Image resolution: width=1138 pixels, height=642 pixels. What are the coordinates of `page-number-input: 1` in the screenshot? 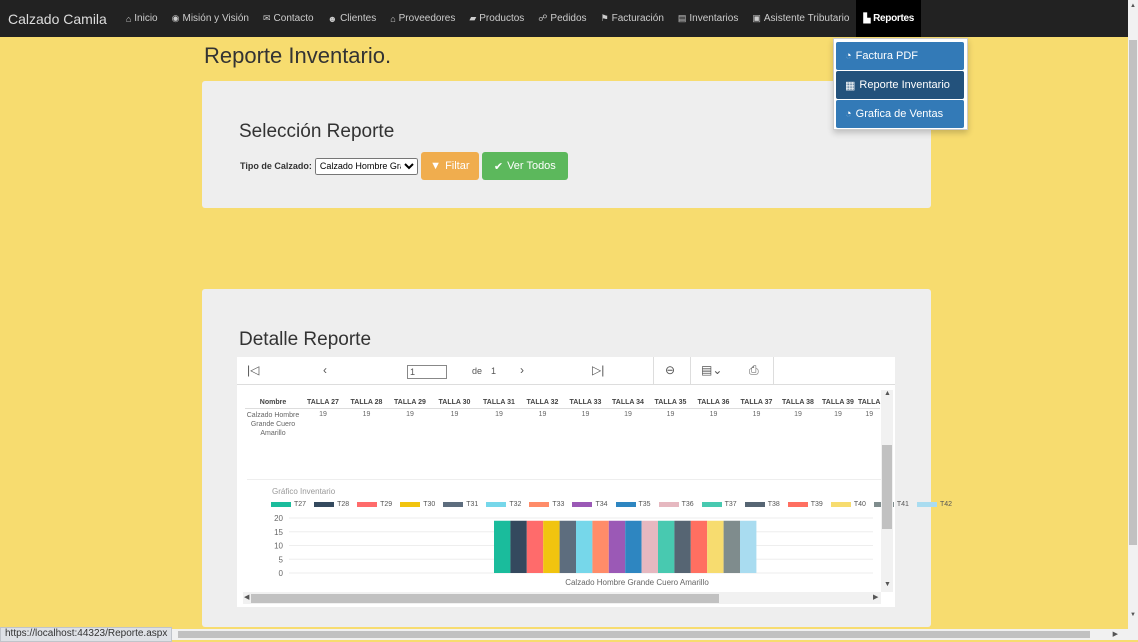 It's located at (427, 372).